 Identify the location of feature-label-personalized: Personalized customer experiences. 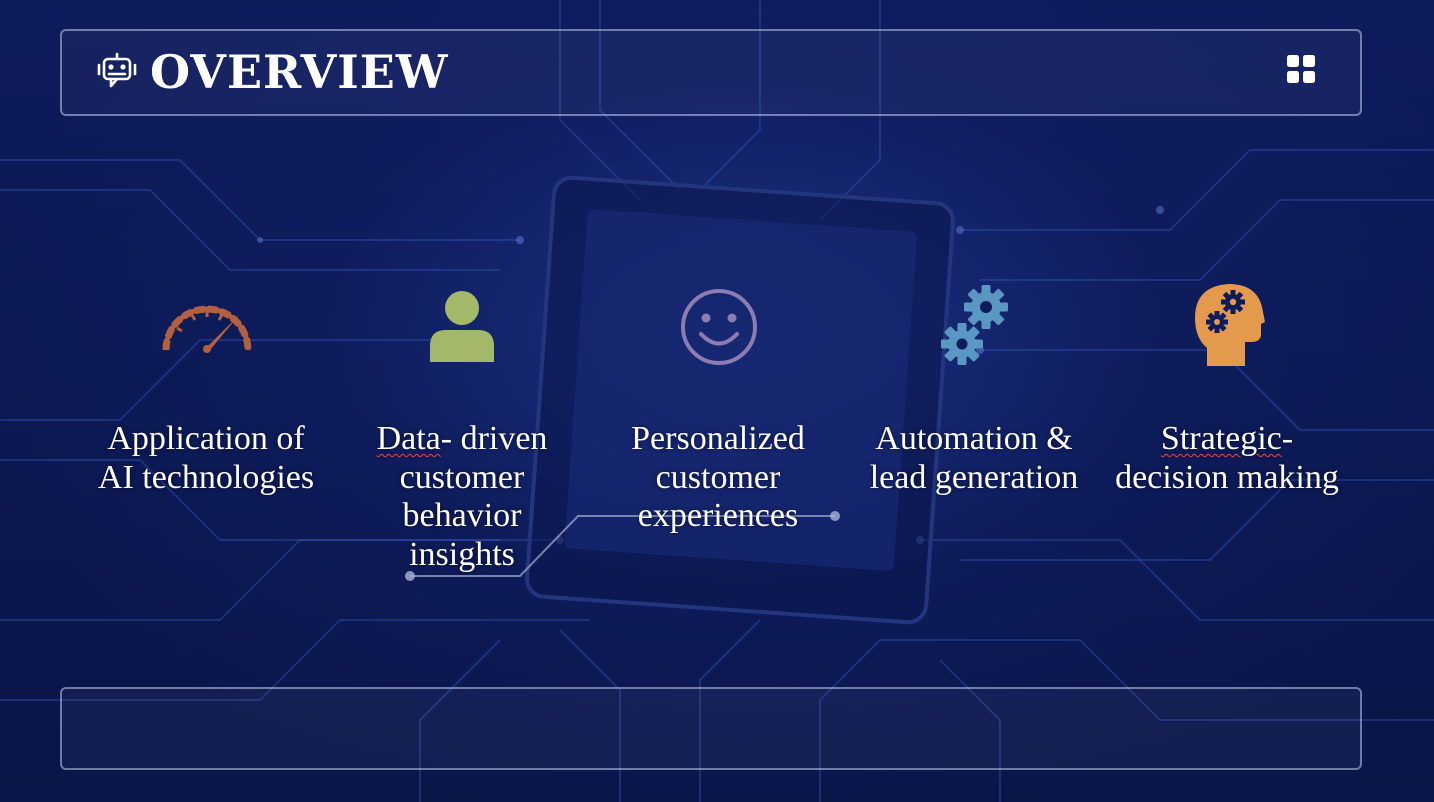
(718, 477).